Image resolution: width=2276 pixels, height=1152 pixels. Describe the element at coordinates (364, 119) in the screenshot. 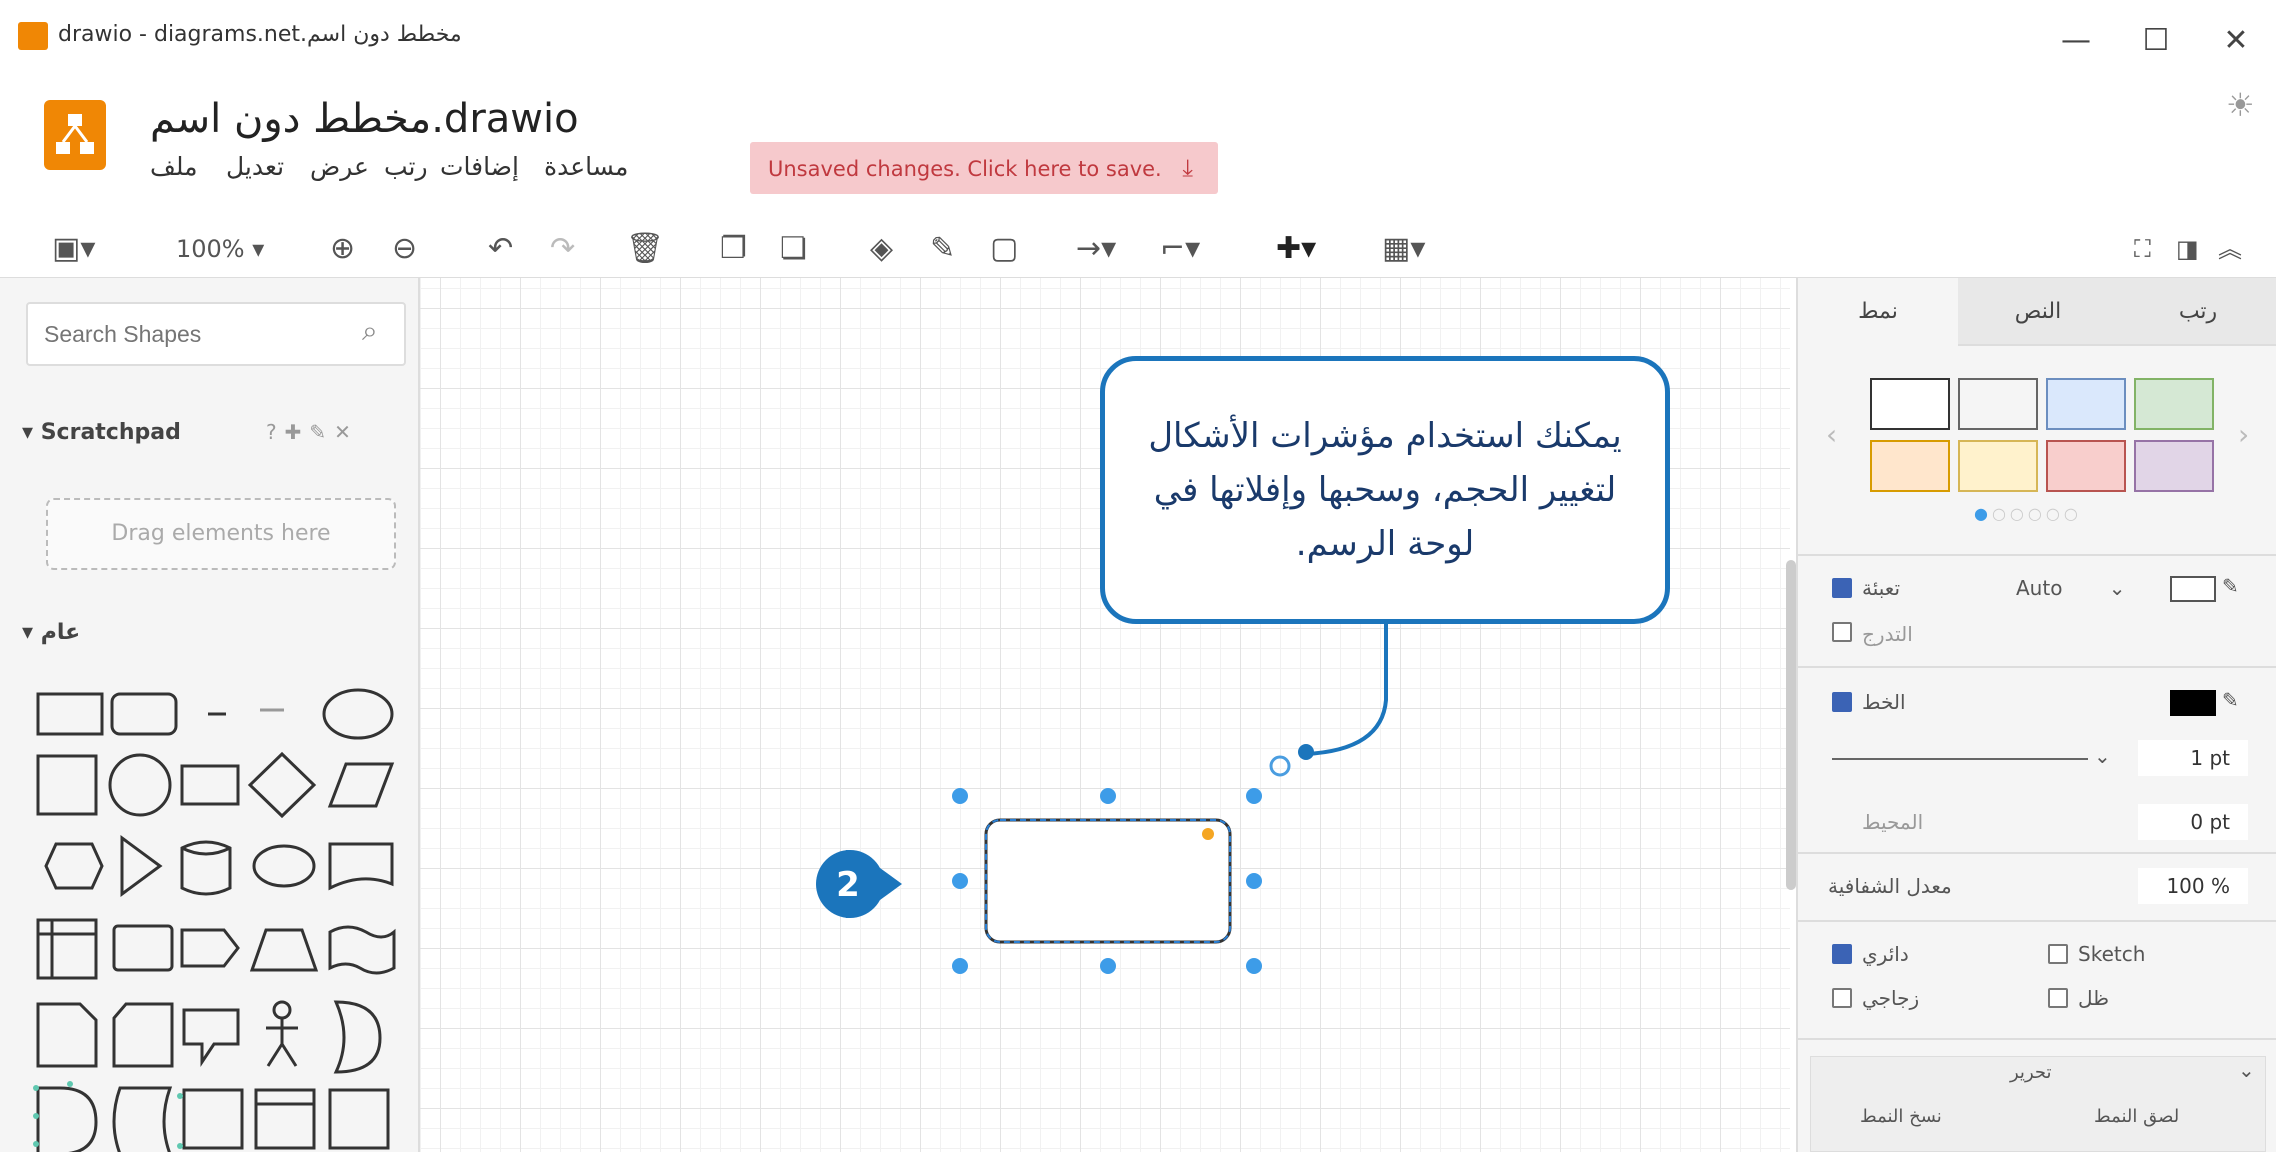

I see `document-name: مخطط دون اسم.drawio` at that location.